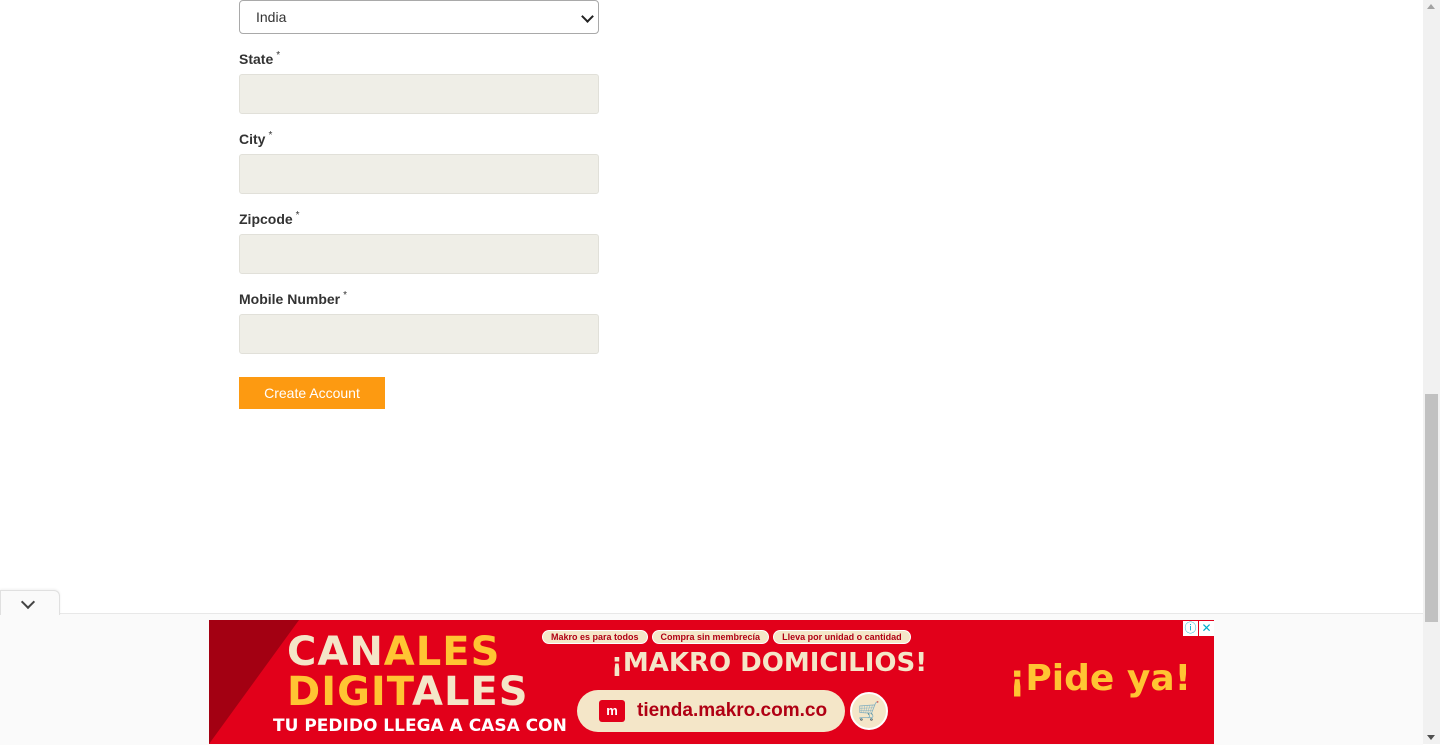 This screenshot has height=745, width=1440. Describe the element at coordinates (769, 663) in the screenshot. I see `ad-headline: ¡MAKRO DOMICILIOS!` at that location.